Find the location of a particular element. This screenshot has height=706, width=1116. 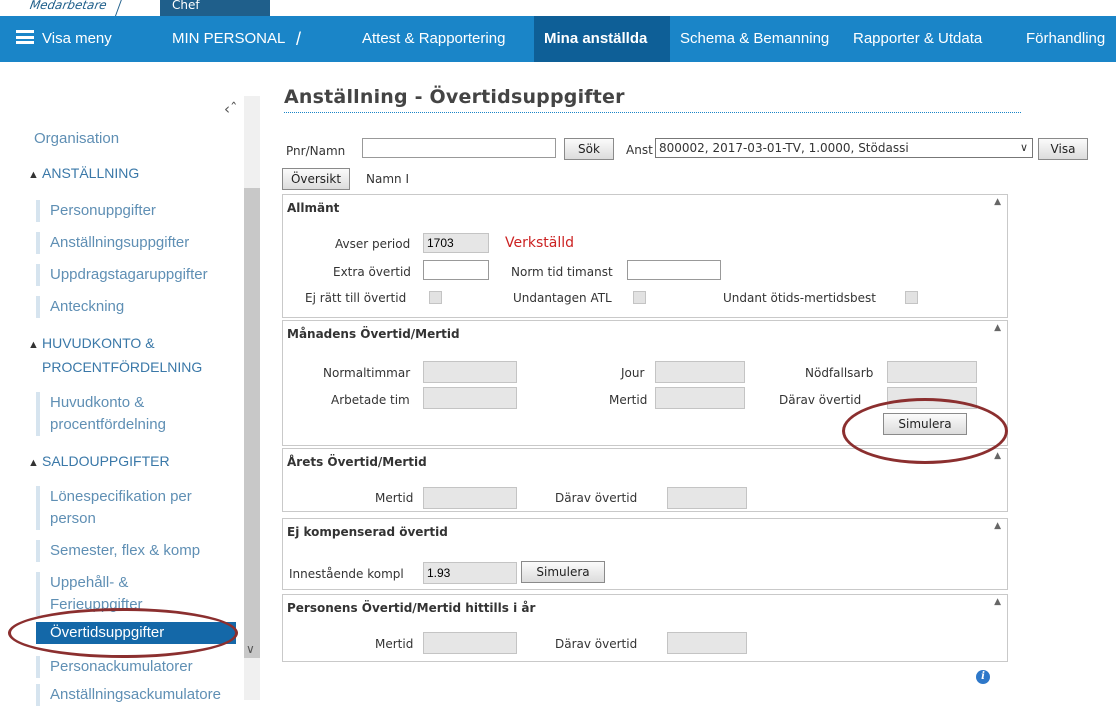

personens-mertid-field is located at coordinates (470, 643).